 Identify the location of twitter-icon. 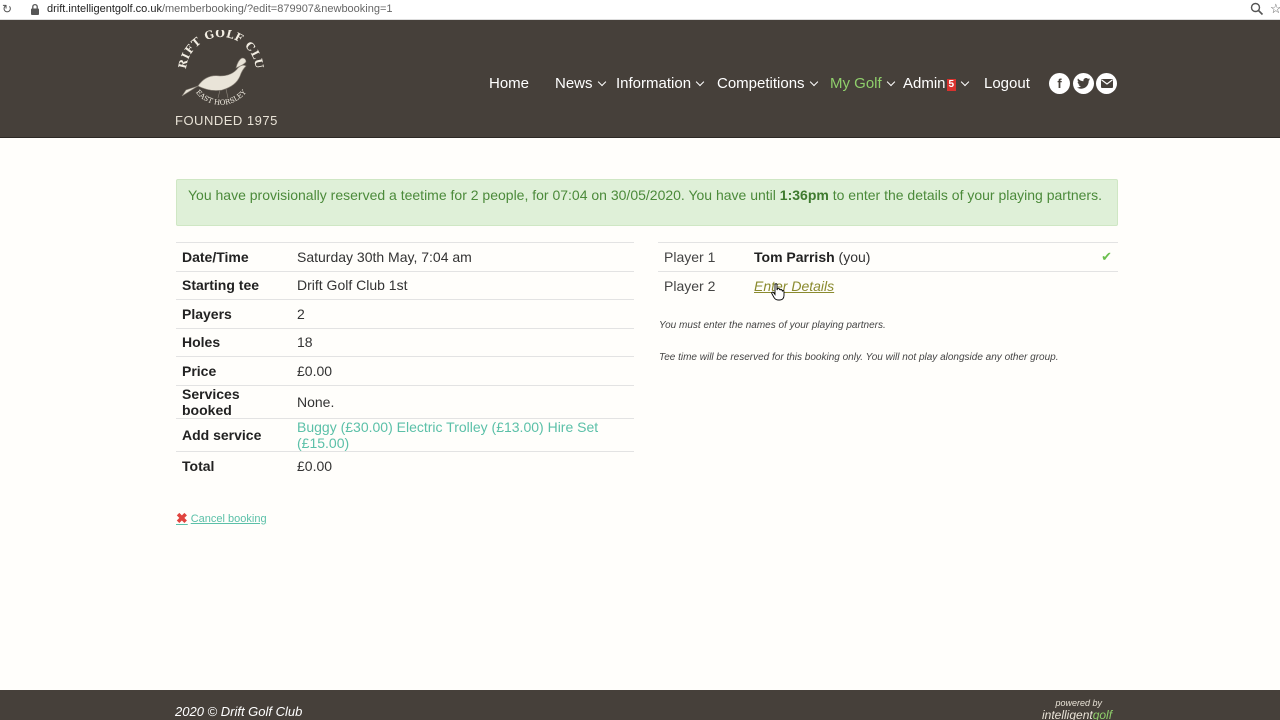
(1083, 83).